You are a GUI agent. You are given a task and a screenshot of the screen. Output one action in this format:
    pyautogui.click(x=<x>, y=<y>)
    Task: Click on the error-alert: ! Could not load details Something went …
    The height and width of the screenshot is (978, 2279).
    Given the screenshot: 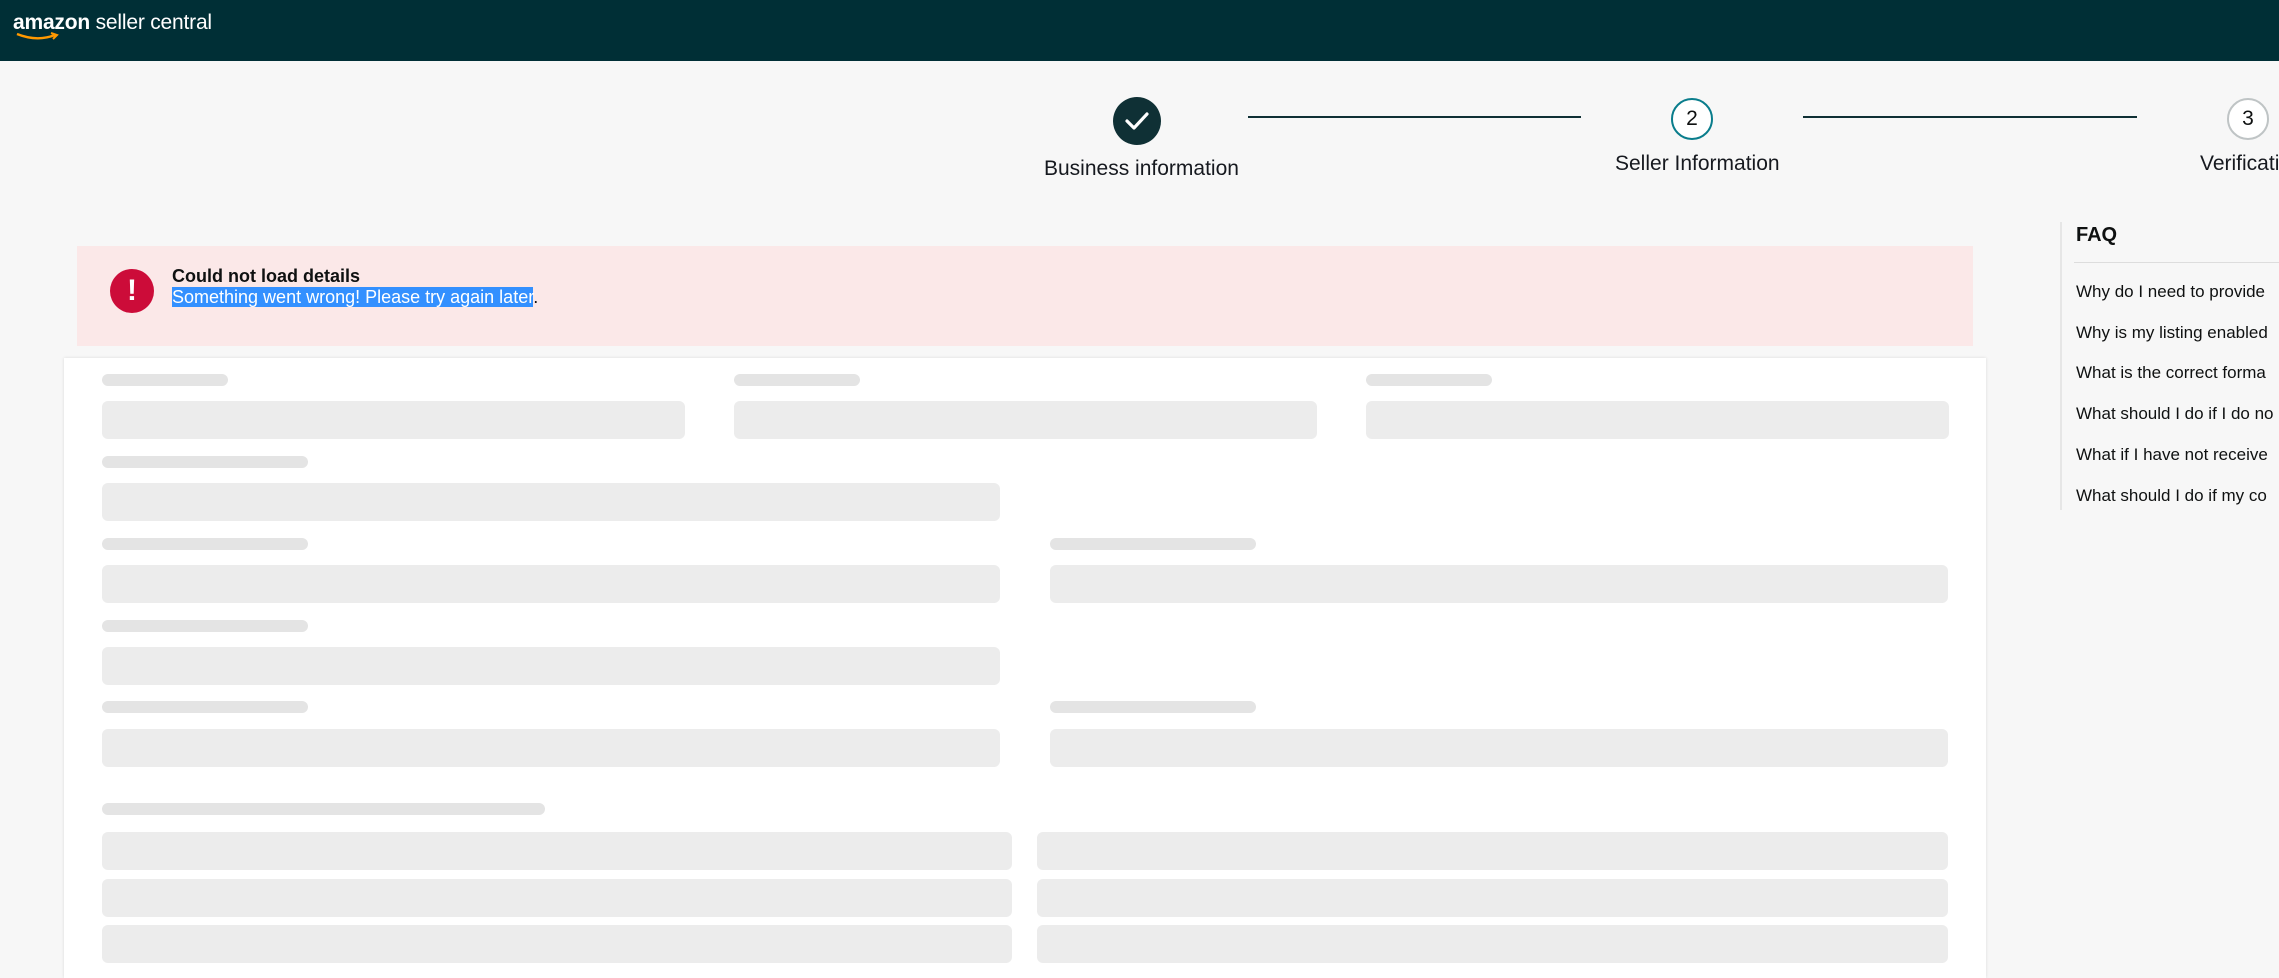 What is the action you would take?
    pyautogui.click(x=1025, y=296)
    